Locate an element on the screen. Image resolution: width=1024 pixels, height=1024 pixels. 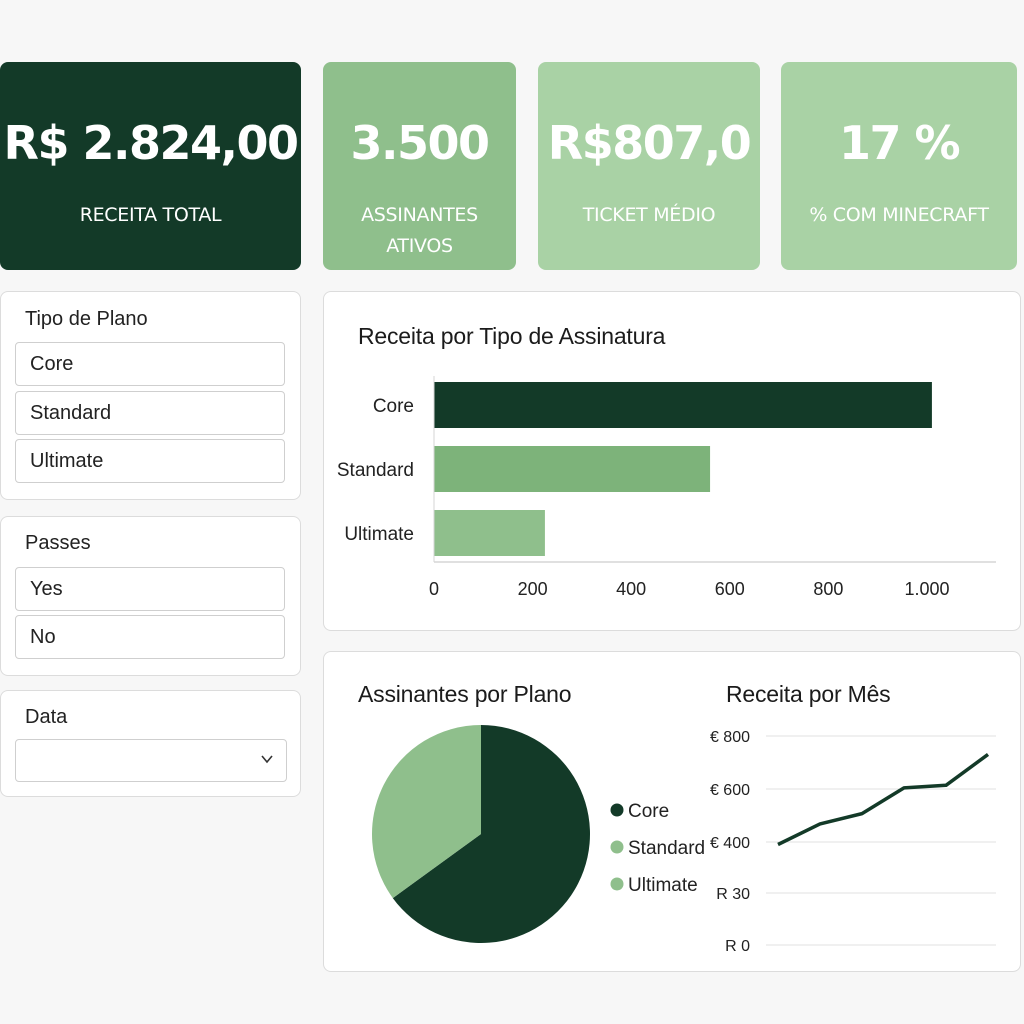
kpi-card-com-minecraft: 17 % % COM MINECRAFT is located at coordinates (899, 166).